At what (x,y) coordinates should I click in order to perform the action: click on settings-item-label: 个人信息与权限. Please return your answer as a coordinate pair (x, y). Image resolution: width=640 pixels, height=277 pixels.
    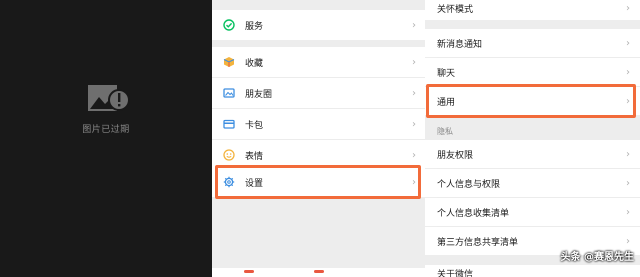
    Looking at the image, I should click on (469, 184).